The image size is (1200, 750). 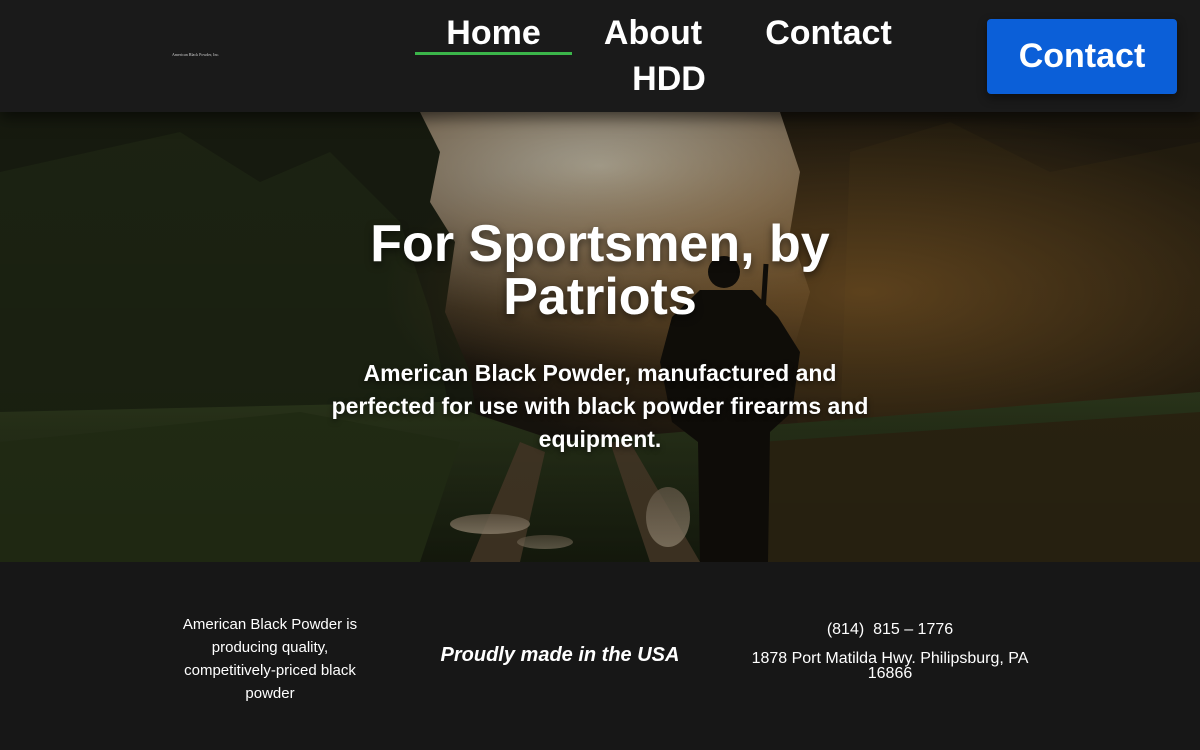 What do you see at coordinates (653, 33) in the screenshot?
I see `nav-link-about: About` at bounding box center [653, 33].